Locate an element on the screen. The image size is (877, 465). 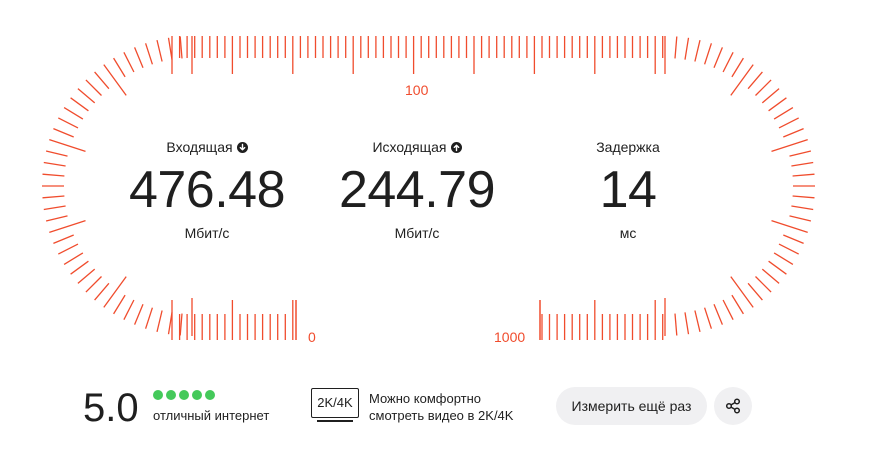
scale-label-100: 100 is located at coordinates (417, 90).